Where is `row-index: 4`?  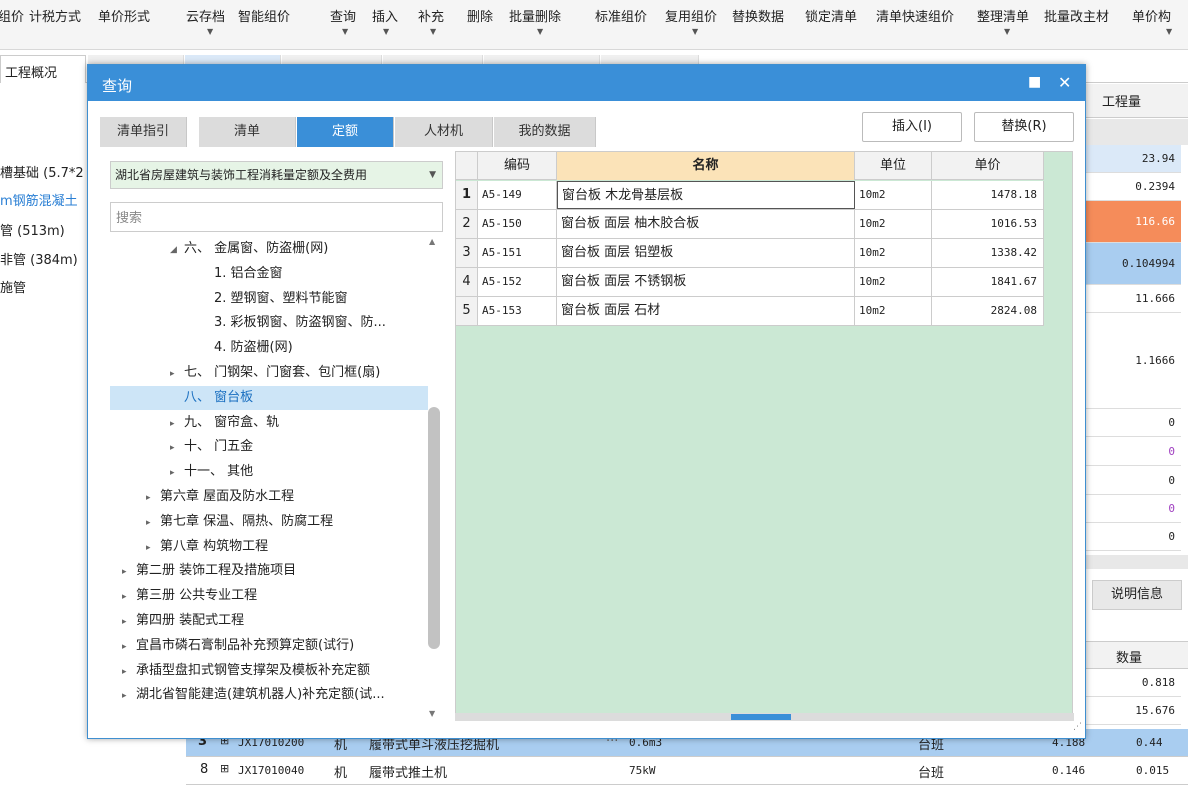 row-index: 4 is located at coordinates (467, 282).